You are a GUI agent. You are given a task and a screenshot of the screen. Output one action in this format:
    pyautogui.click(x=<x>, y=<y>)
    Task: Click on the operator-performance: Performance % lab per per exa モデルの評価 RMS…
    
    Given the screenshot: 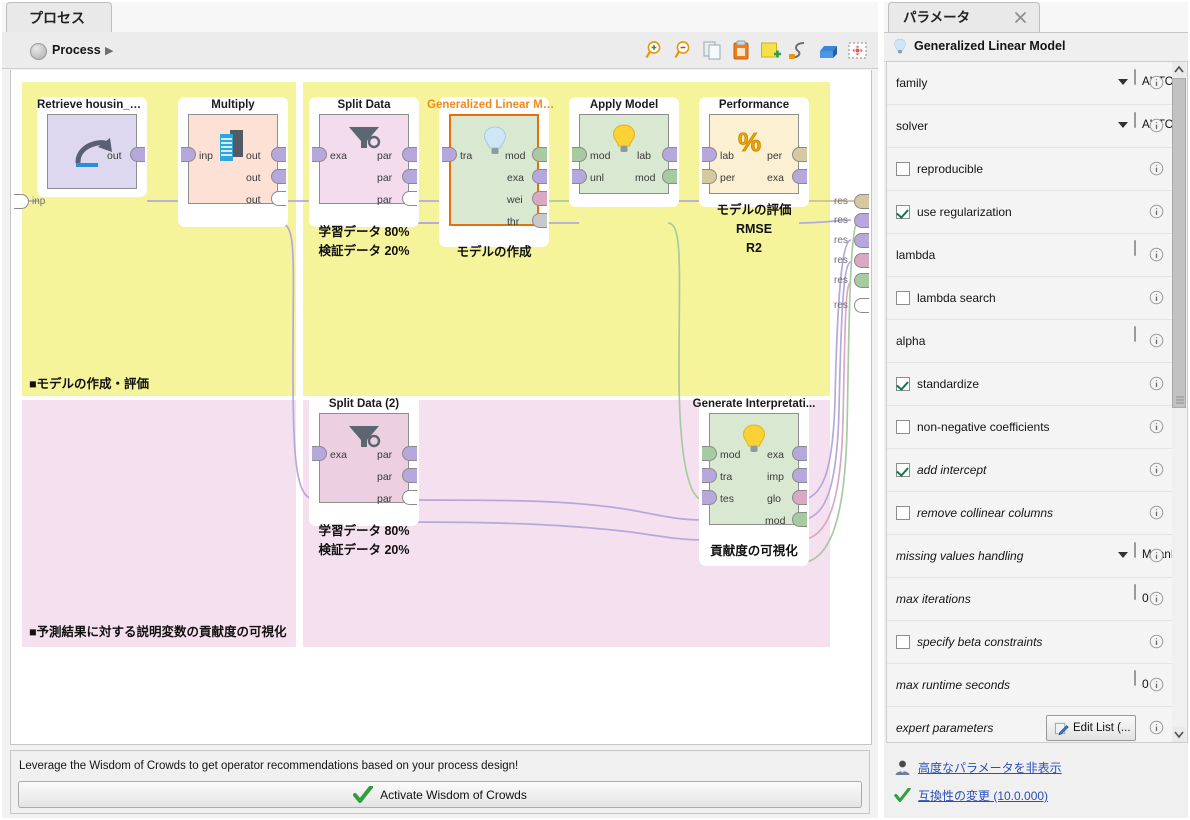 What is the action you would take?
    pyautogui.click(x=754, y=176)
    